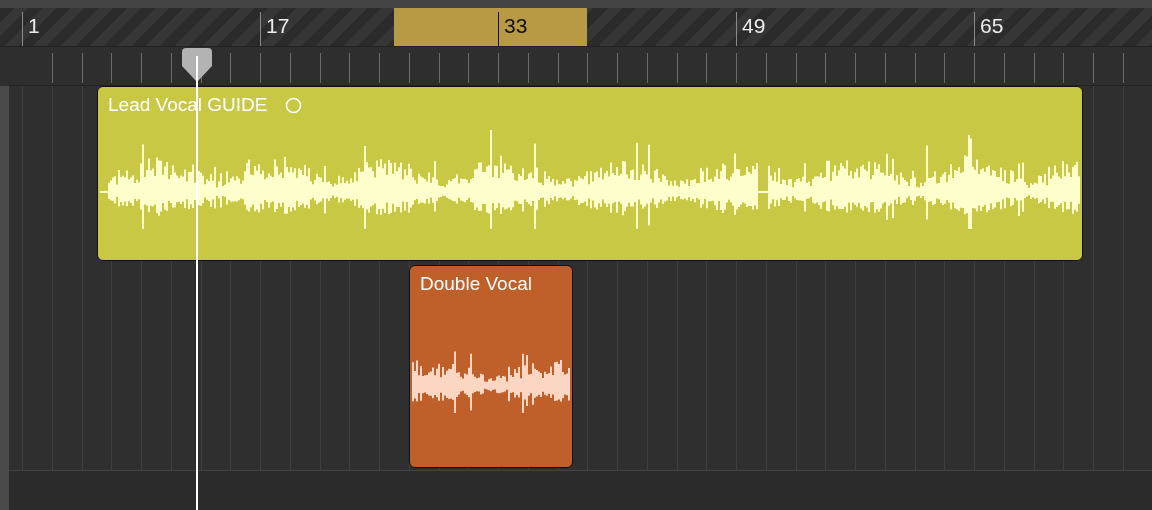 This screenshot has width=1152, height=510. What do you see at coordinates (34, 26) in the screenshot?
I see `bar-number: 1` at bounding box center [34, 26].